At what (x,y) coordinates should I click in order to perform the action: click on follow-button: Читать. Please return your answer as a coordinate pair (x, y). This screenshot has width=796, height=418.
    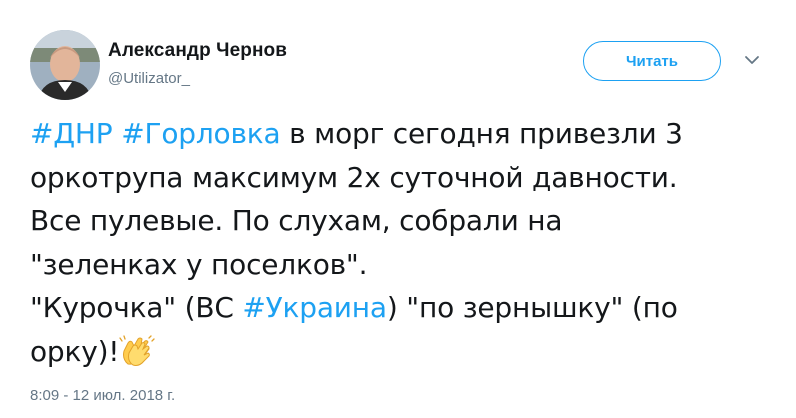
    Looking at the image, I should click on (652, 61).